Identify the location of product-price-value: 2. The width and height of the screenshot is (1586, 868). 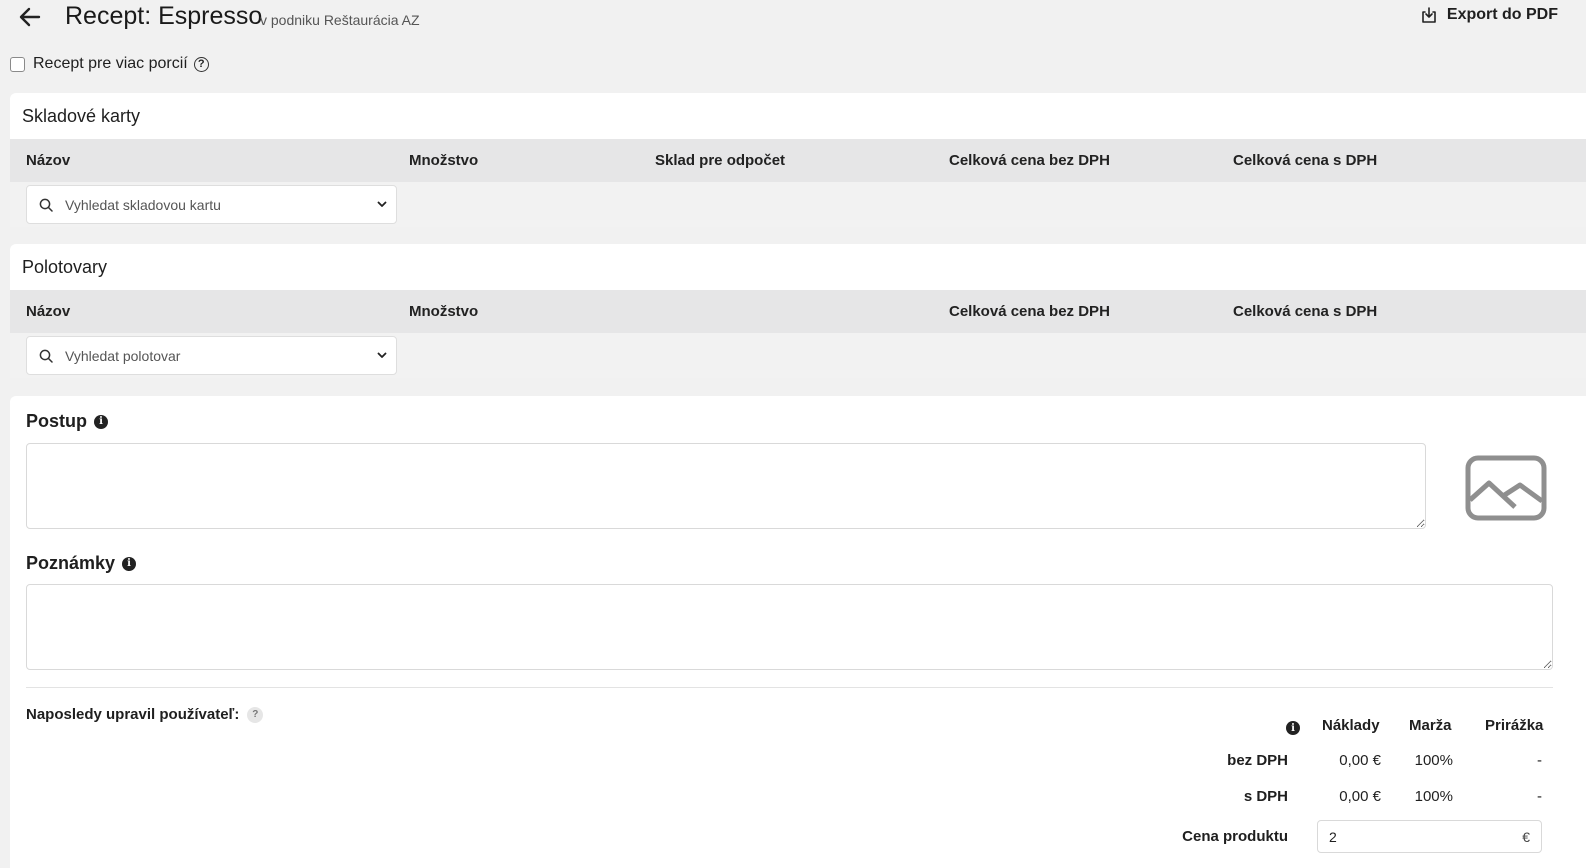
(1333, 836).